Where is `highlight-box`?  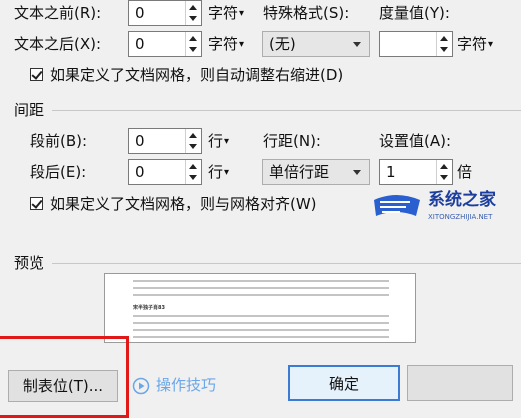
highlight-box is located at coordinates (64, 377).